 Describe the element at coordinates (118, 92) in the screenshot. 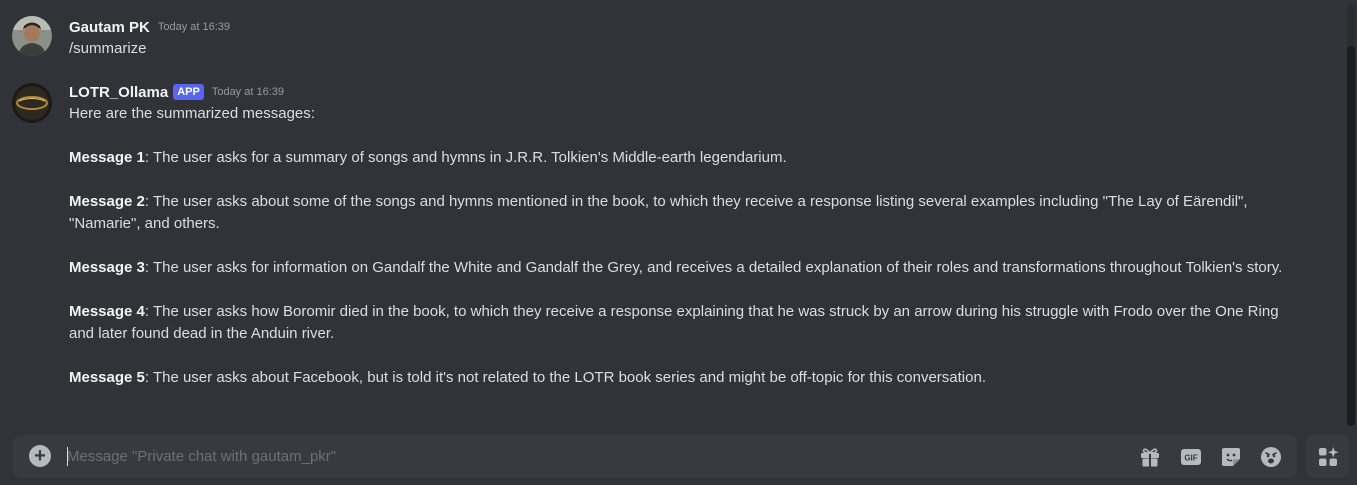

I see `username: LOTR_Ollama` at that location.